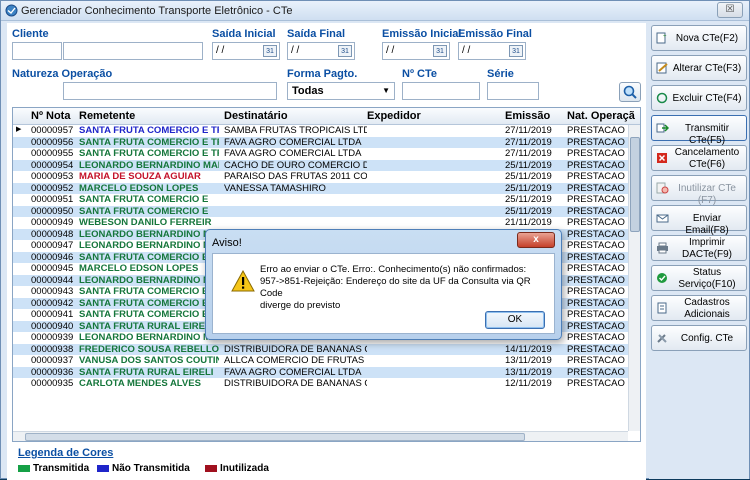 This screenshot has height=480, width=750. I want to click on cell-destinatario: FAVA AGRO COMERCIAL LTDA, so click(293, 153).